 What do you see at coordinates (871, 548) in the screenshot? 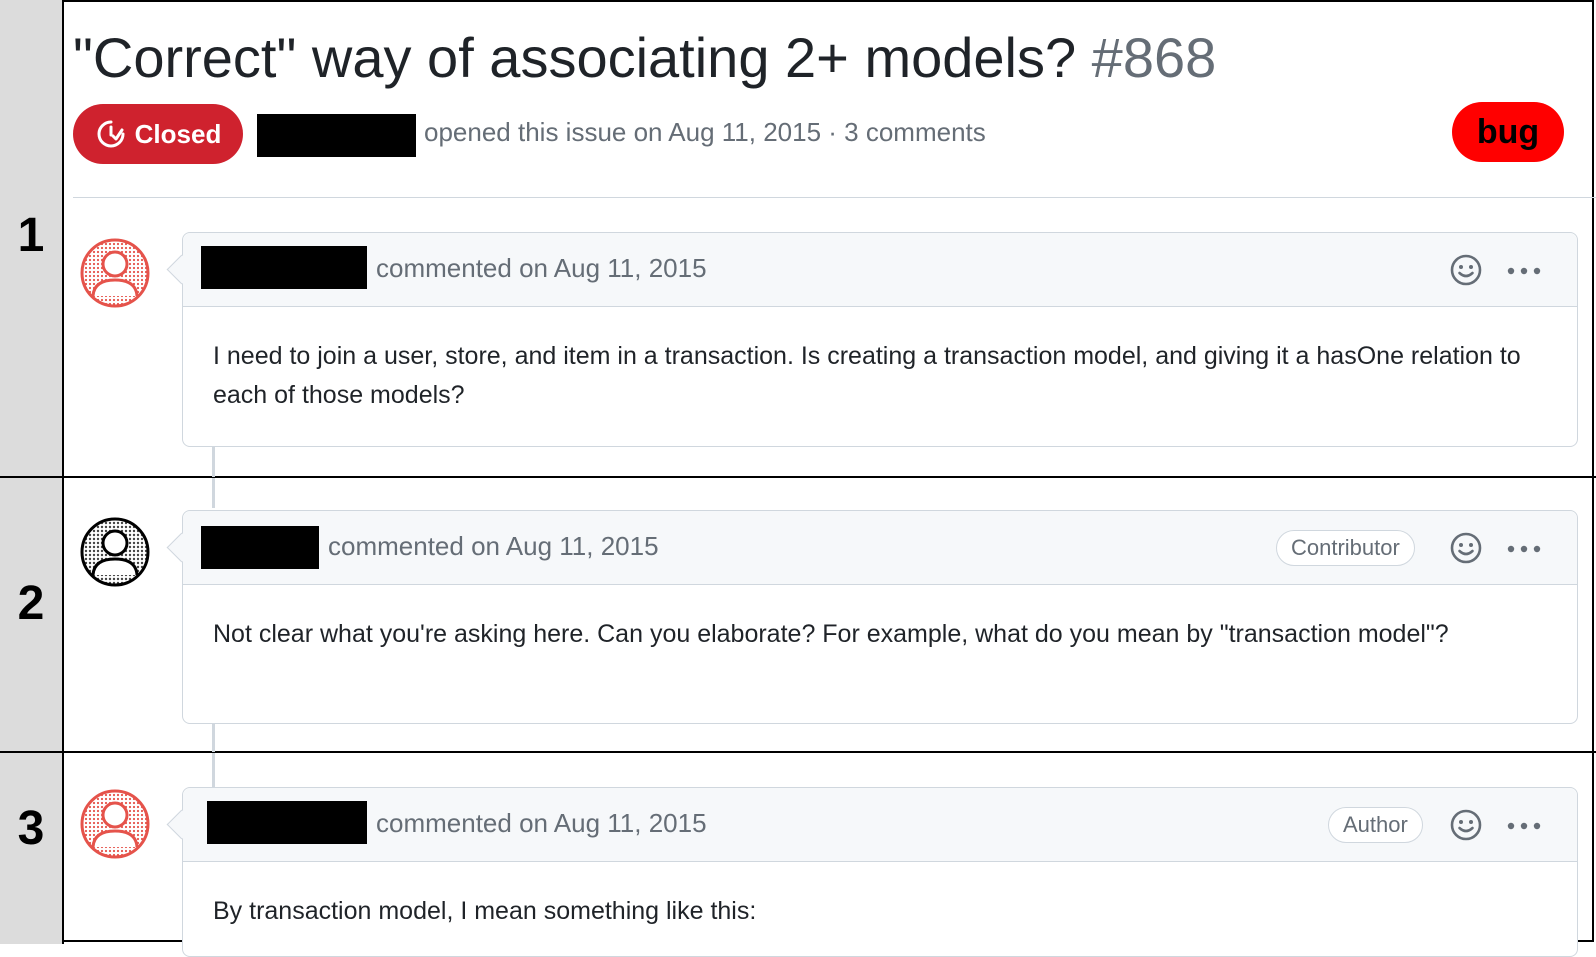
I see `comment-header: commented on Aug 11, 2015 Contributor` at bounding box center [871, 548].